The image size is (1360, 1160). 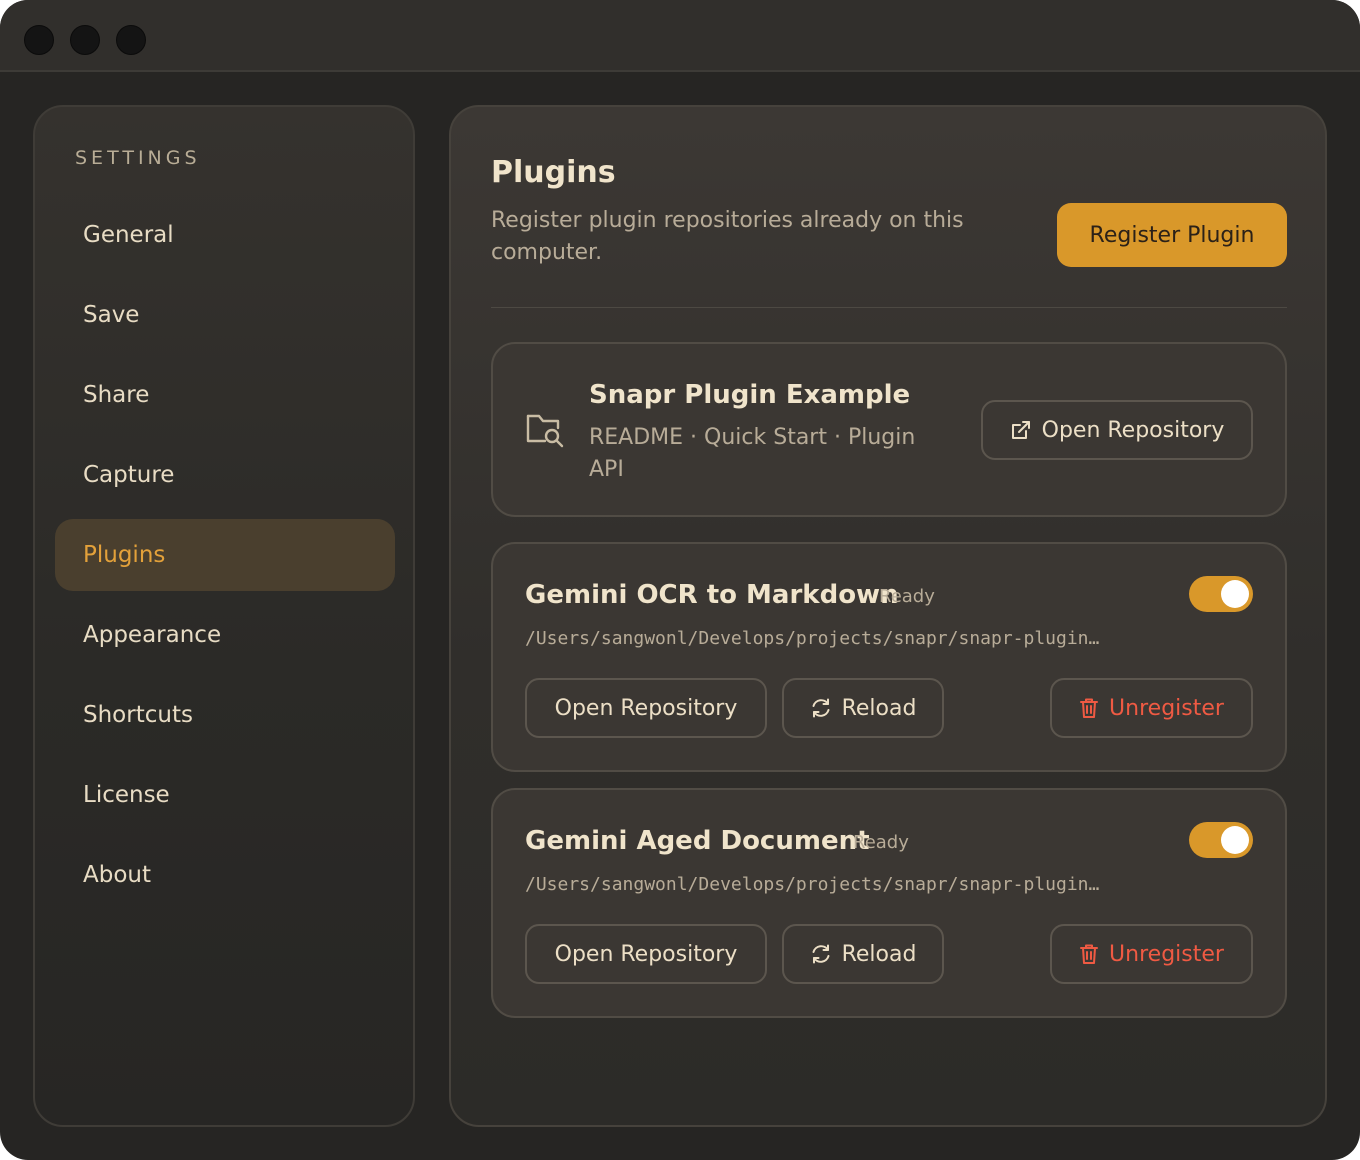 What do you see at coordinates (131, 40) in the screenshot?
I see `zoom-window-button` at bounding box center [131, 40].